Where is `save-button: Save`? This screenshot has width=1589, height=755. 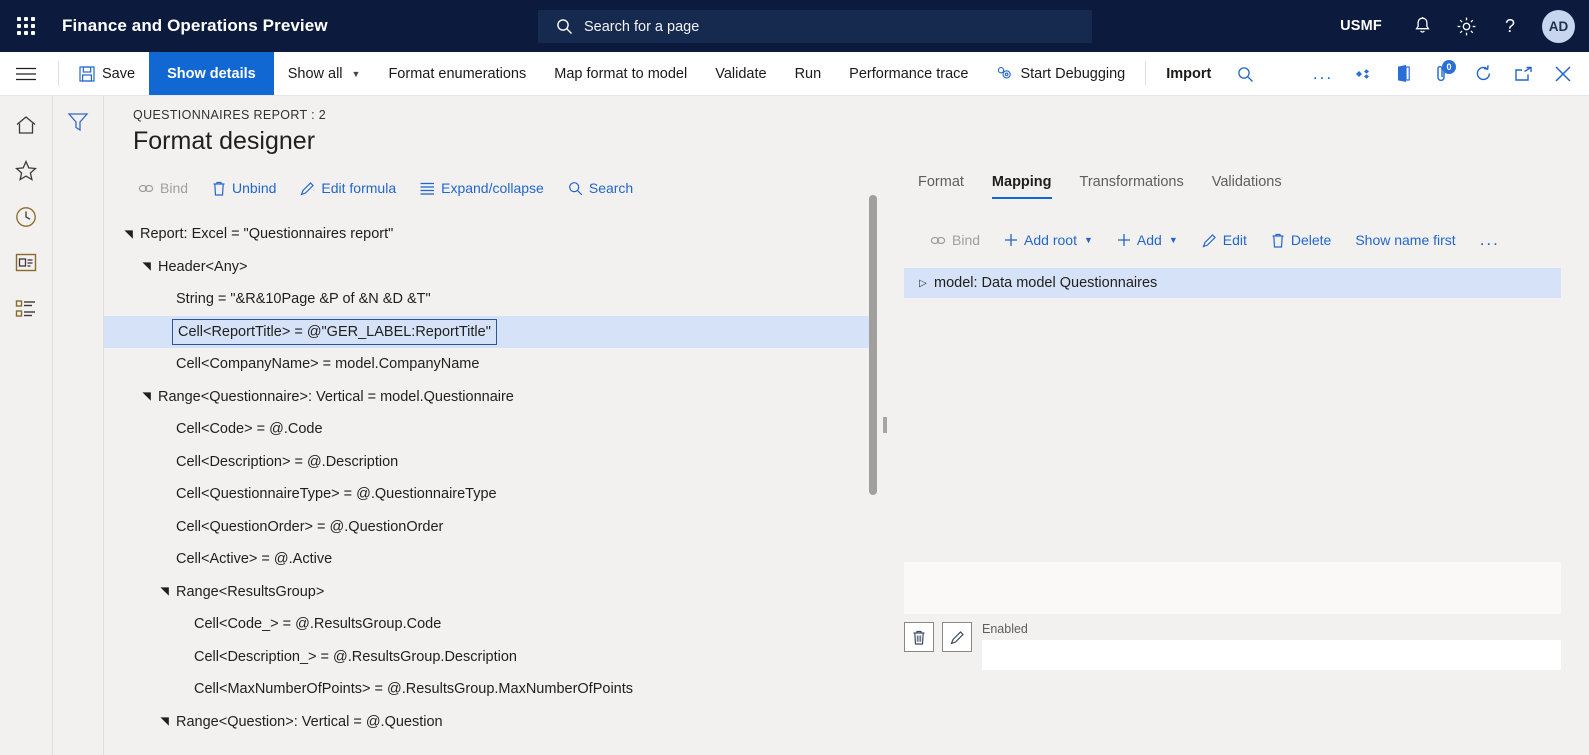 save-button: Save is located at coordinates (107, 73).